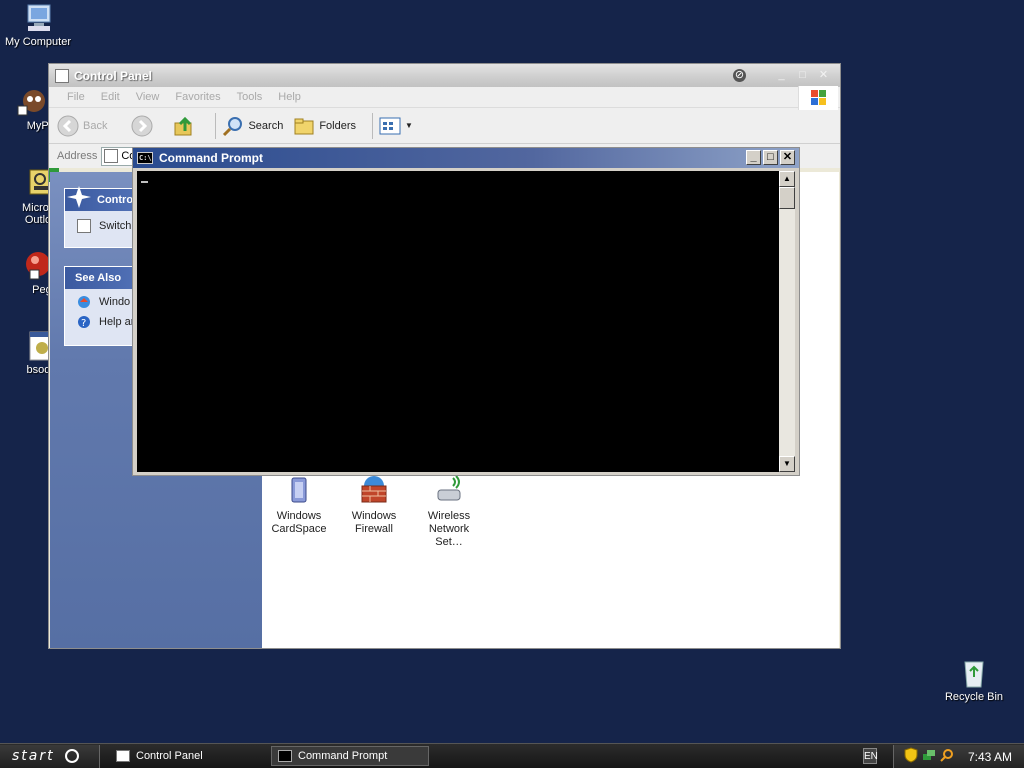  I want to click on cp-item-firewall: Windows Firewall, so click(374, 505).